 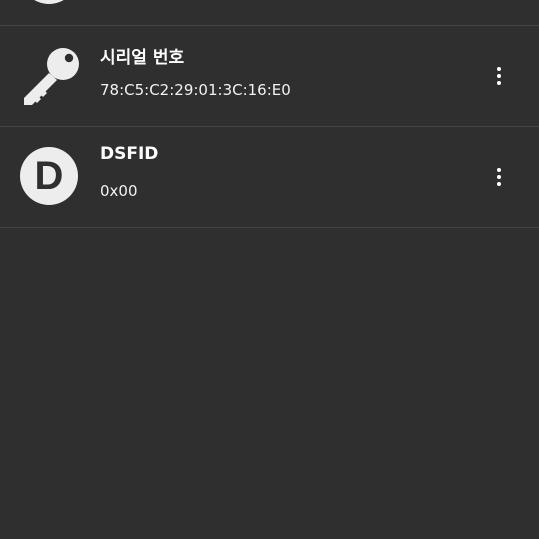 What do you see at coordinates (119, 191) in the screenshot?
I see `dsfid-value: 0x00` at bounding box center [119, 191].